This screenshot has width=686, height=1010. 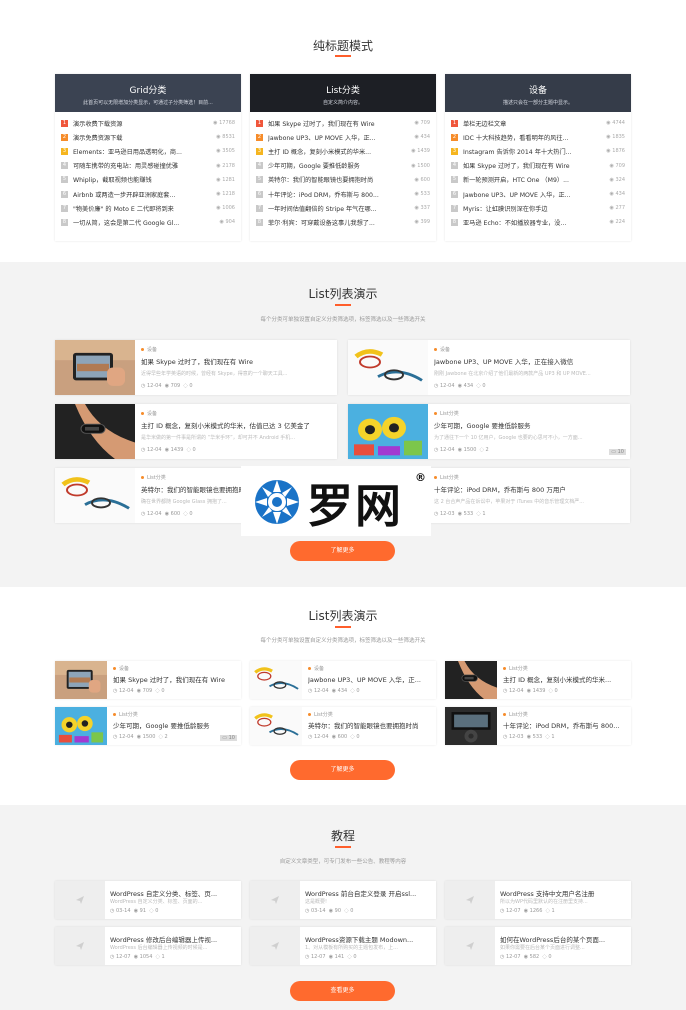 I want to click on list-item: 8 菲尔·利宾：可穿戴设备这事儿我想了... ◉ 399, so click(x=343, y=222).